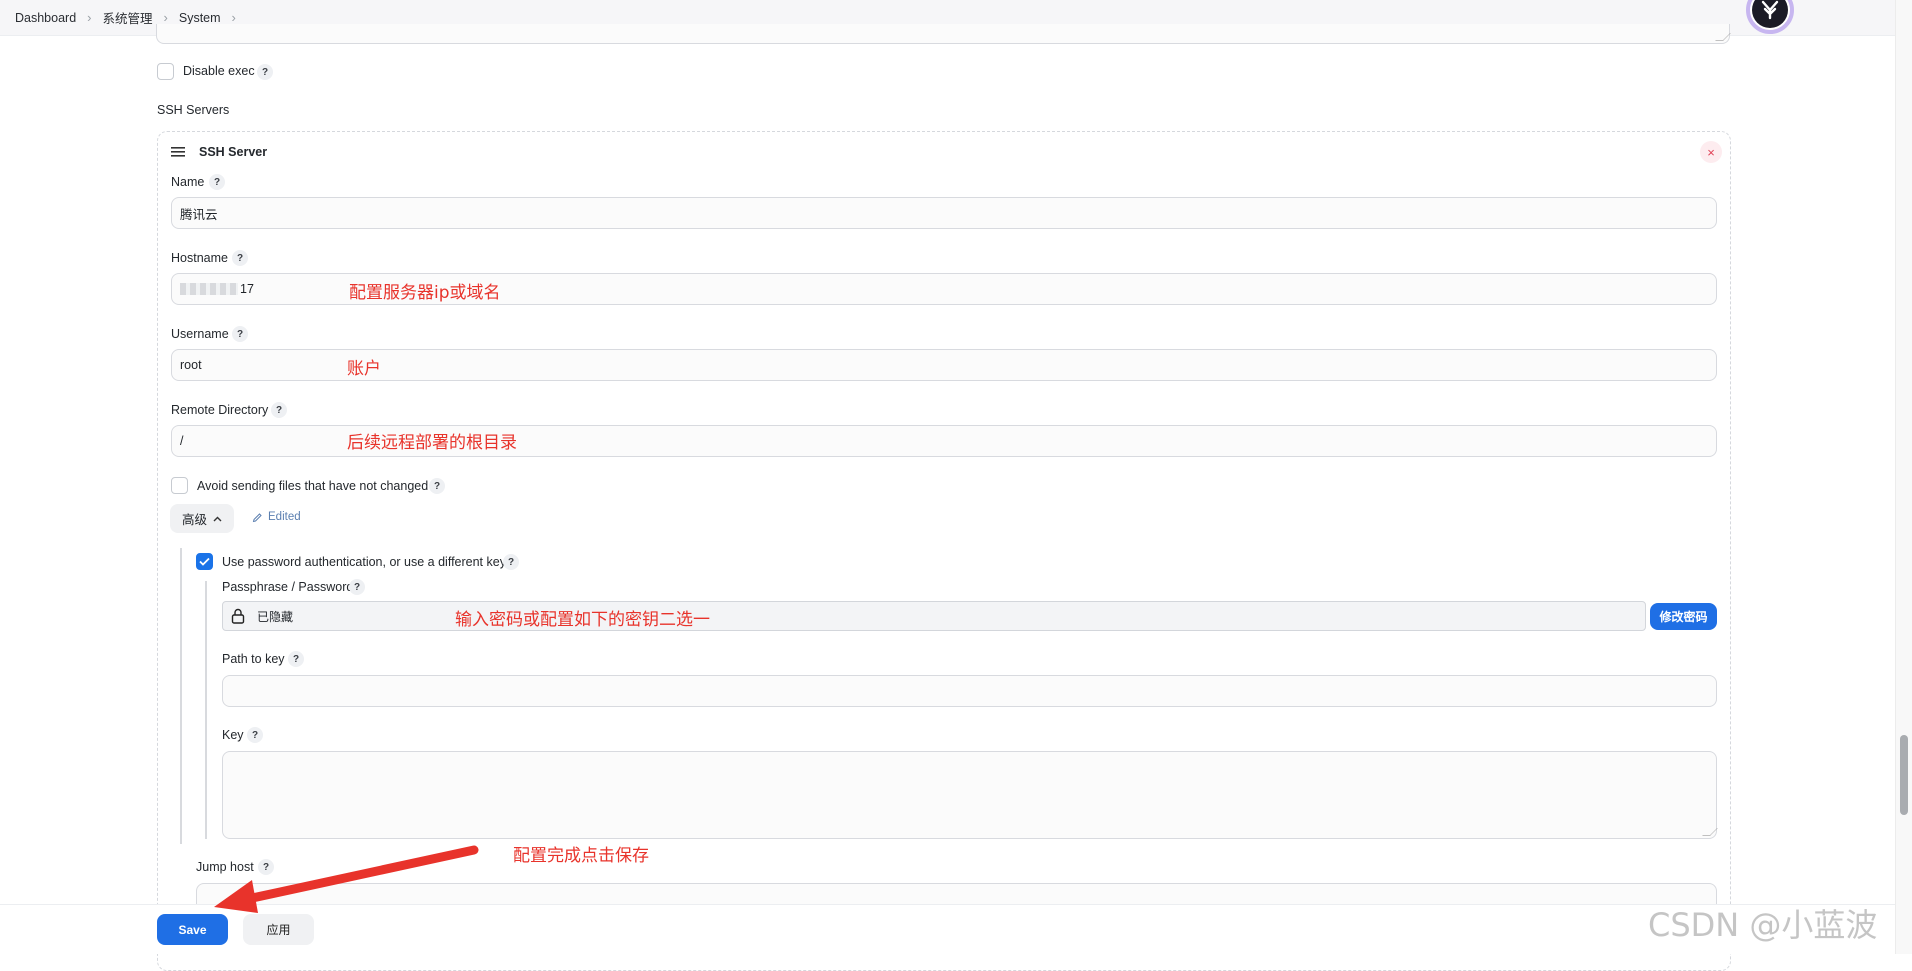 The width and height of the screenshot is (1912, 971). I want to click on key-label: Key, so click(233, 735).